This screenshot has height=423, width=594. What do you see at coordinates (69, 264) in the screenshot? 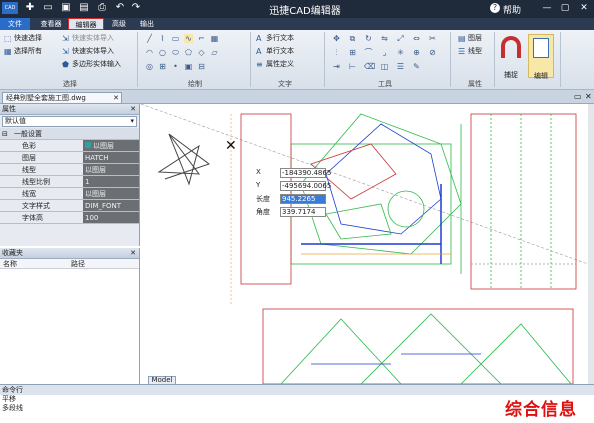
I see `favorites-column-header: 名称 路径` at bounding box center [69, 264].